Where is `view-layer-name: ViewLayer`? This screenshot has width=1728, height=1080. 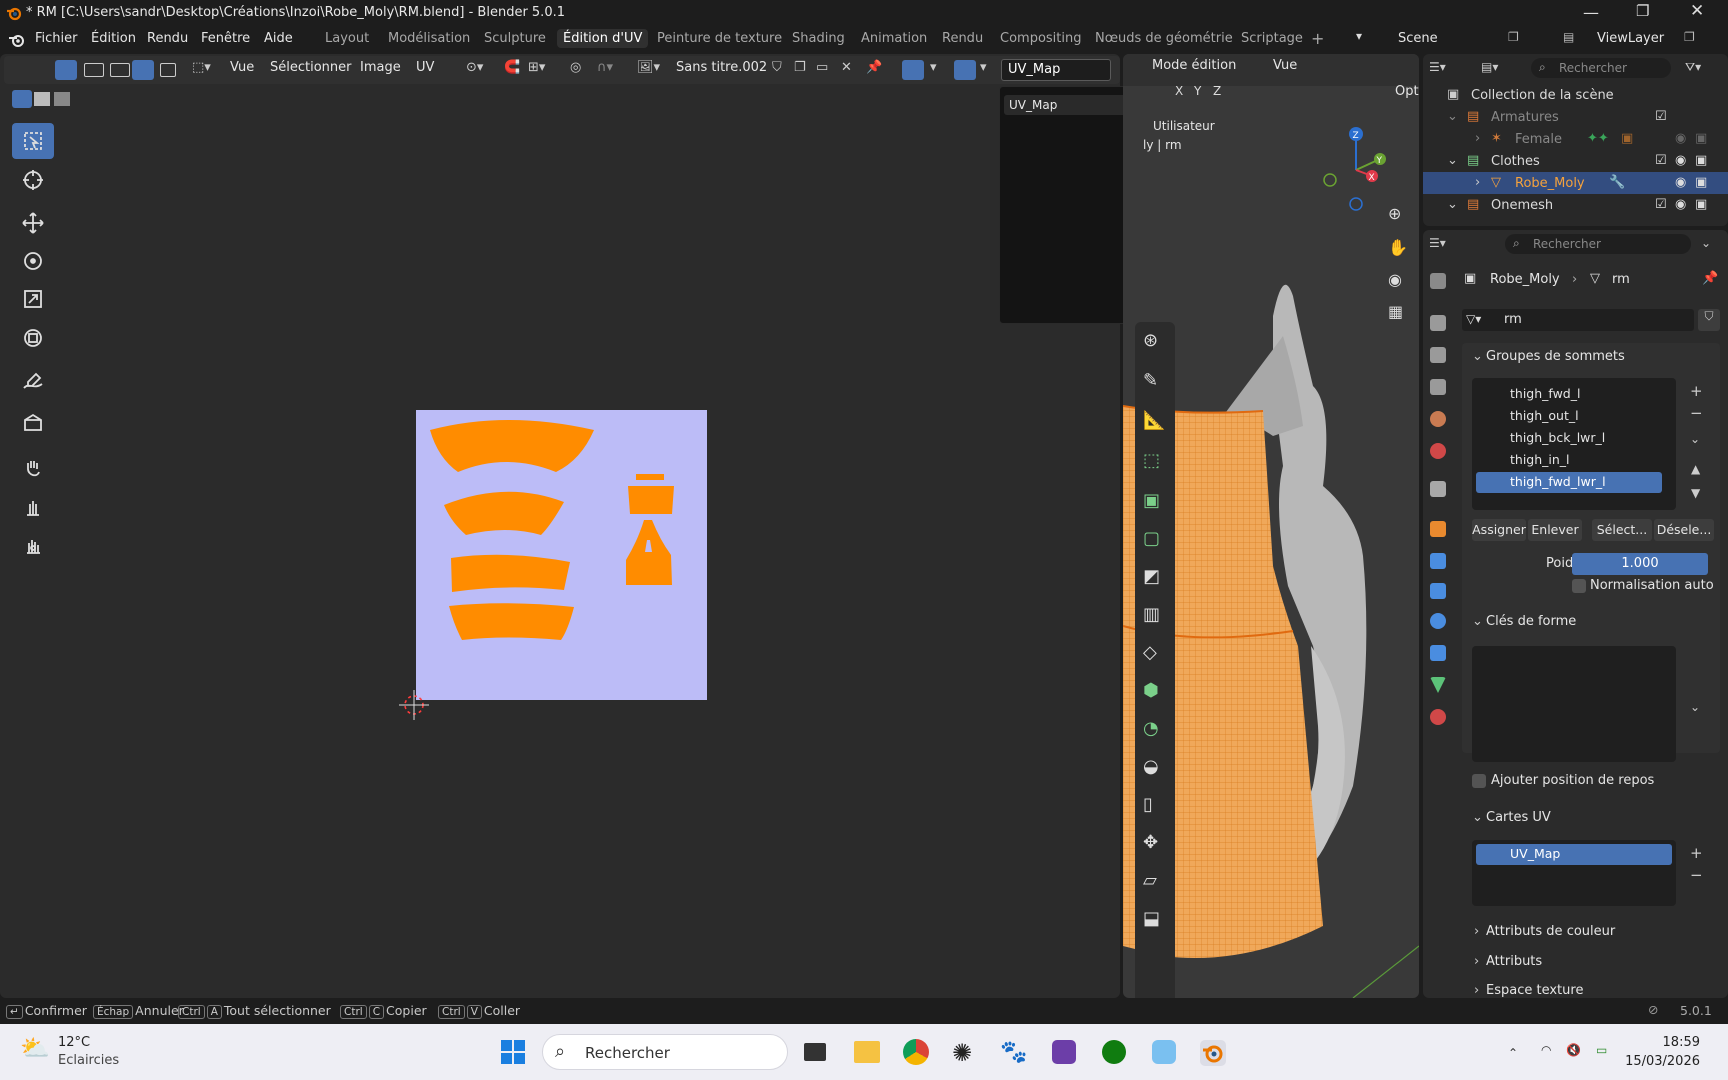
view-layer-name: ViewLayer is located at coordinates (1630, 38).